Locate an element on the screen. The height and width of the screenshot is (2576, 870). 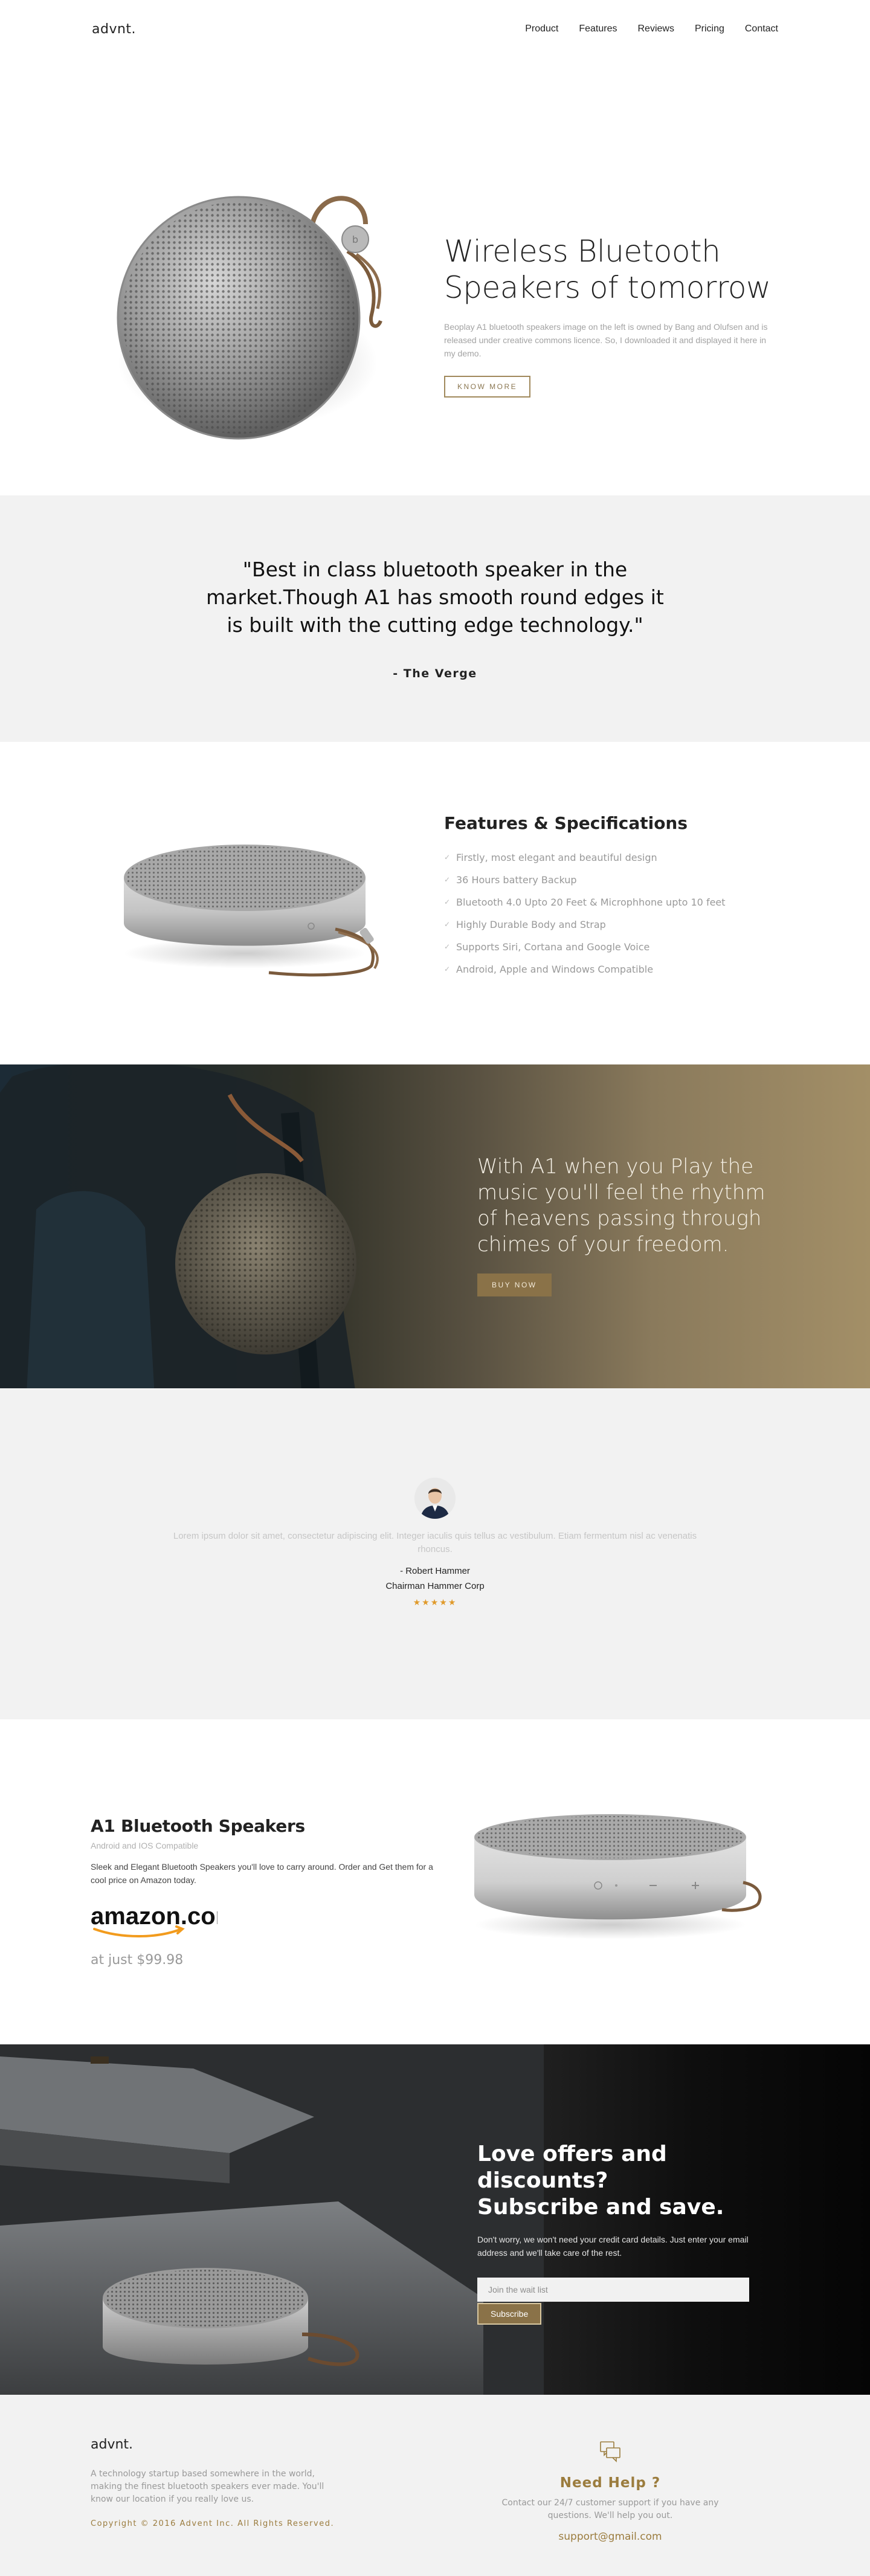
feature-item: ✓ 36 Hours battery Backup is located at coordinates (585, 880).